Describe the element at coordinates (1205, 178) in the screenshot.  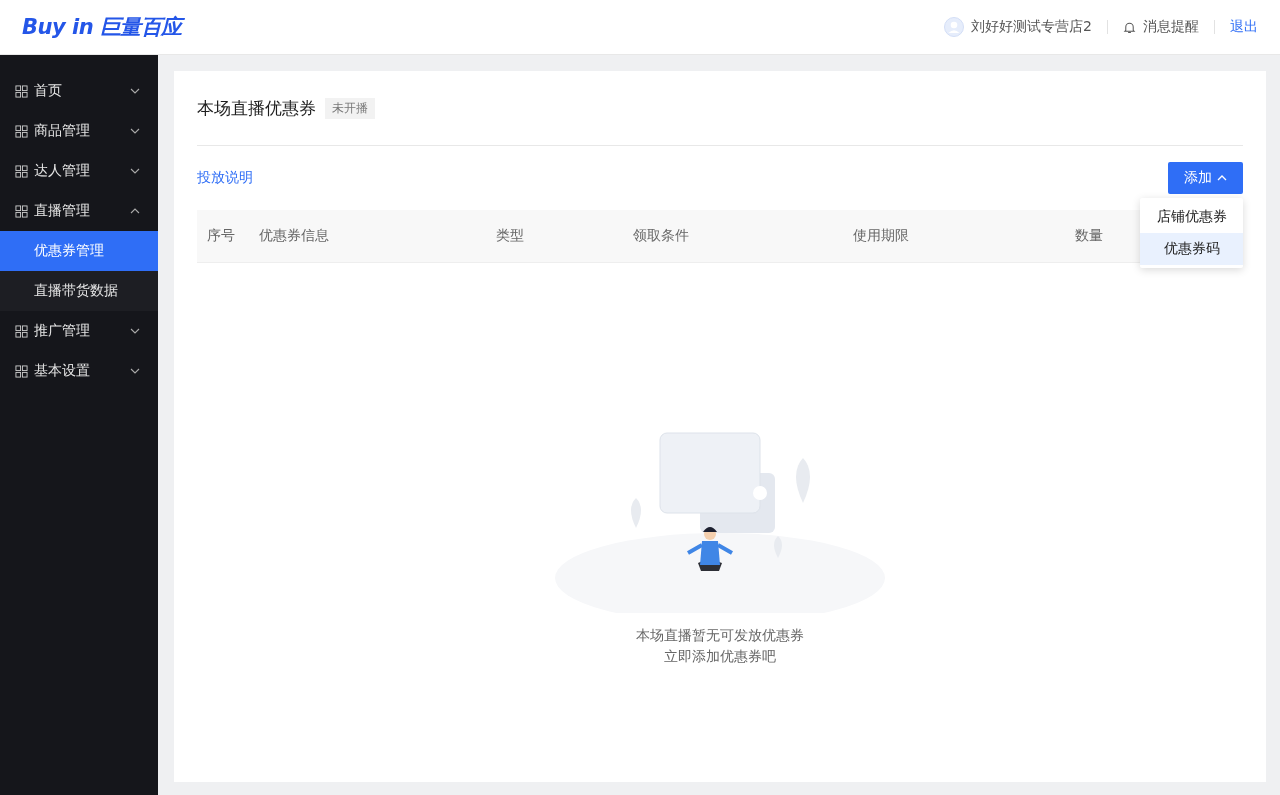
I see `add-button: 添加` at that location.